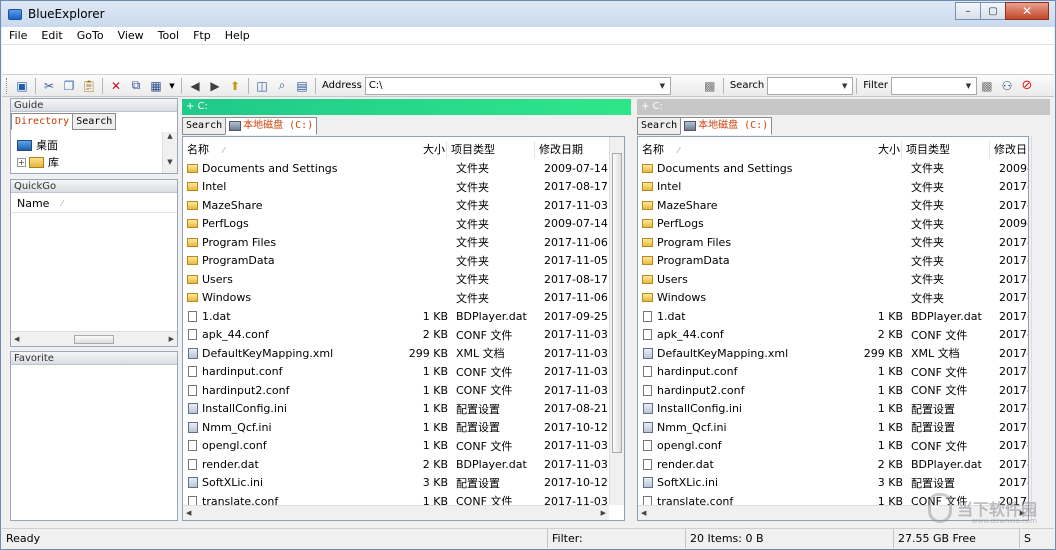 Image resolution: width=1056 pixels, height=550 pixels. I want to click on menu-view: View, so click(131, 35).